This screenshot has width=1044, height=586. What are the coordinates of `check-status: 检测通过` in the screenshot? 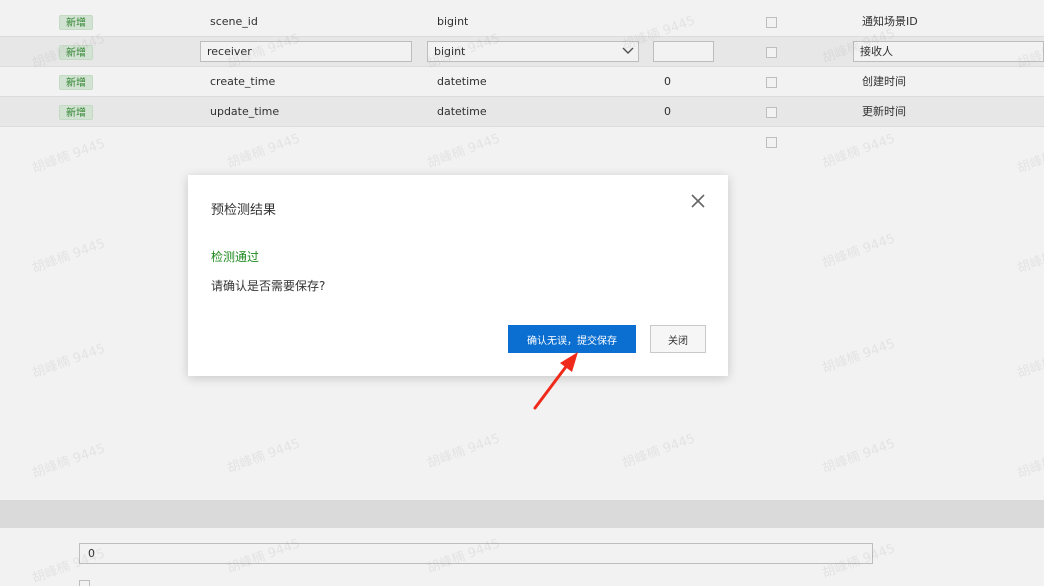 It's located at (235, 257).